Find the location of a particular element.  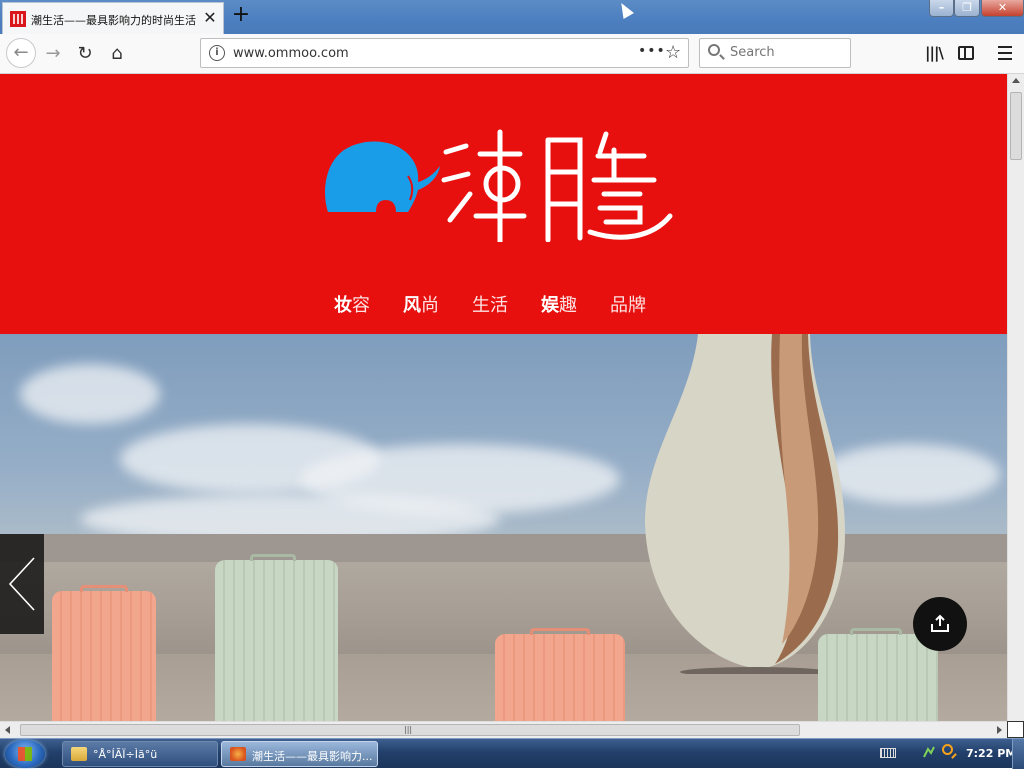

site-favicon-icon is located at coordinates (18, 19).